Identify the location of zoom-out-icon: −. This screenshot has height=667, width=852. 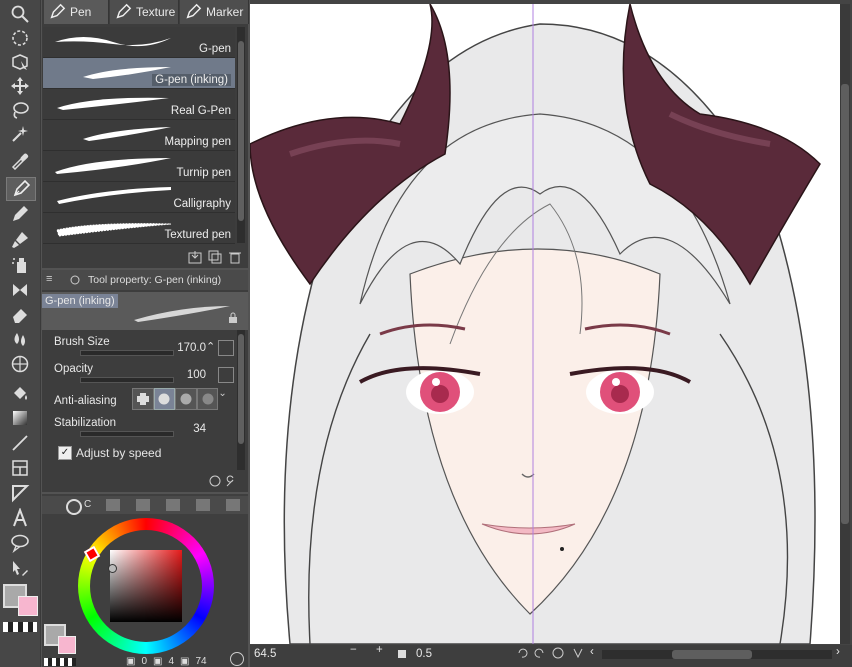
(353, 650).